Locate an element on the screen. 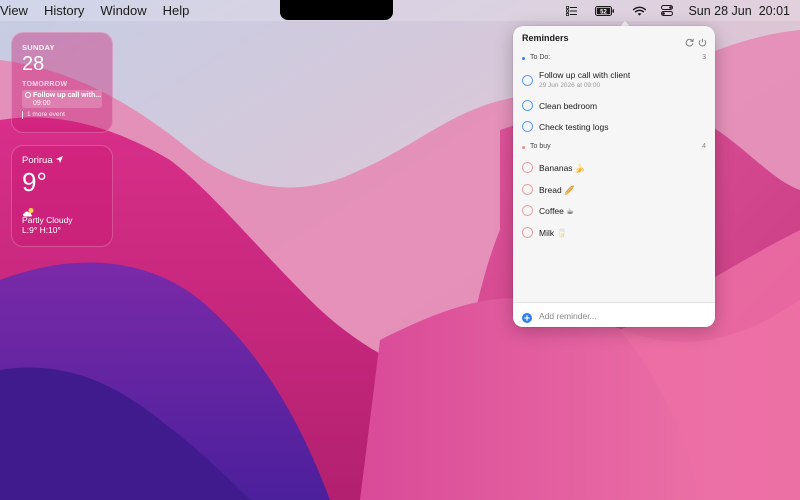 The height and width of the screenshot is (500, 800). section-todo-dot is located at coordinates (523, 58).